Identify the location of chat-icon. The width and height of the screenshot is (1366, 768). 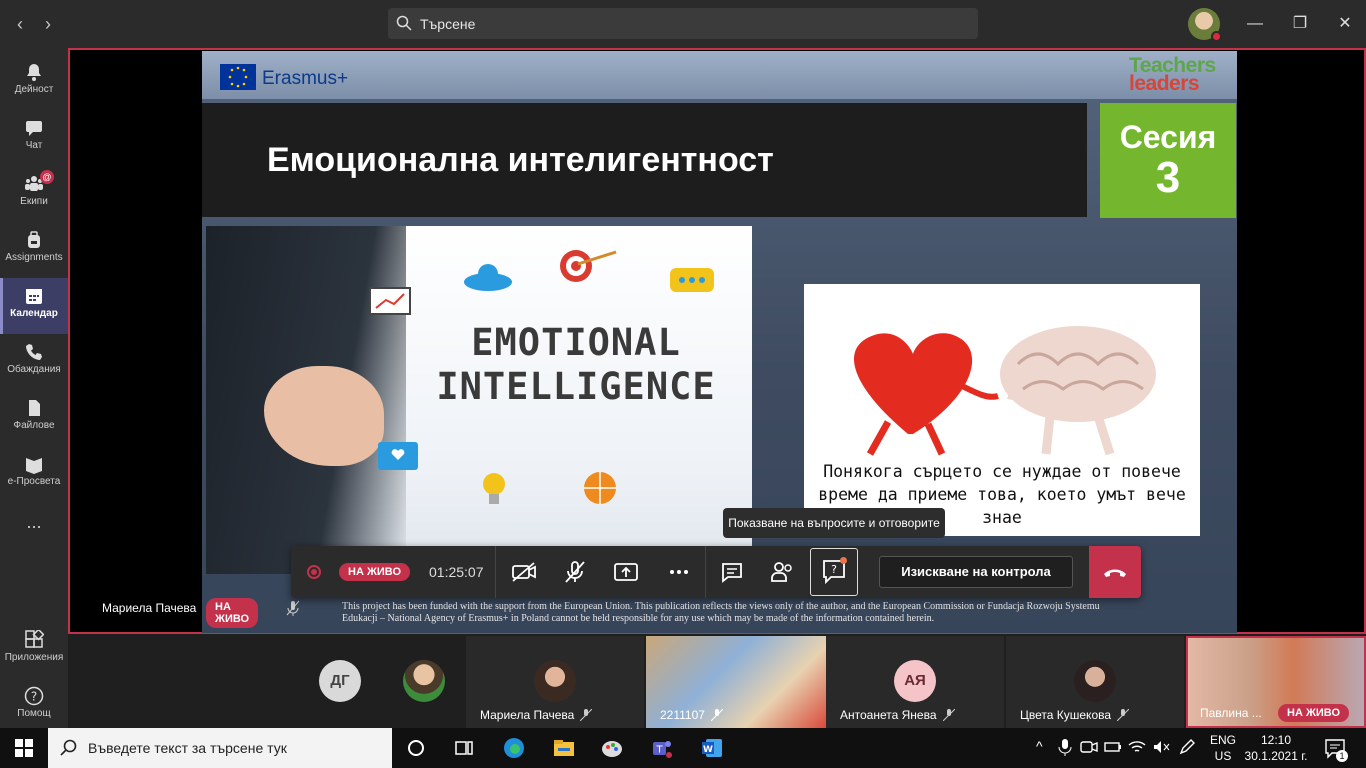
(34, 128).